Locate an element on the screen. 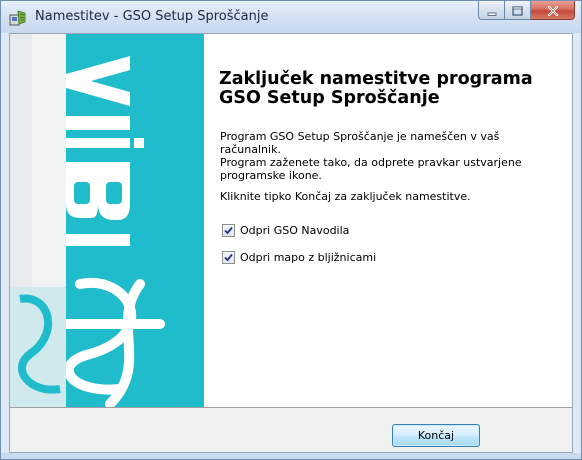  open-guide-checkbox is located at coordinates (228, 230).